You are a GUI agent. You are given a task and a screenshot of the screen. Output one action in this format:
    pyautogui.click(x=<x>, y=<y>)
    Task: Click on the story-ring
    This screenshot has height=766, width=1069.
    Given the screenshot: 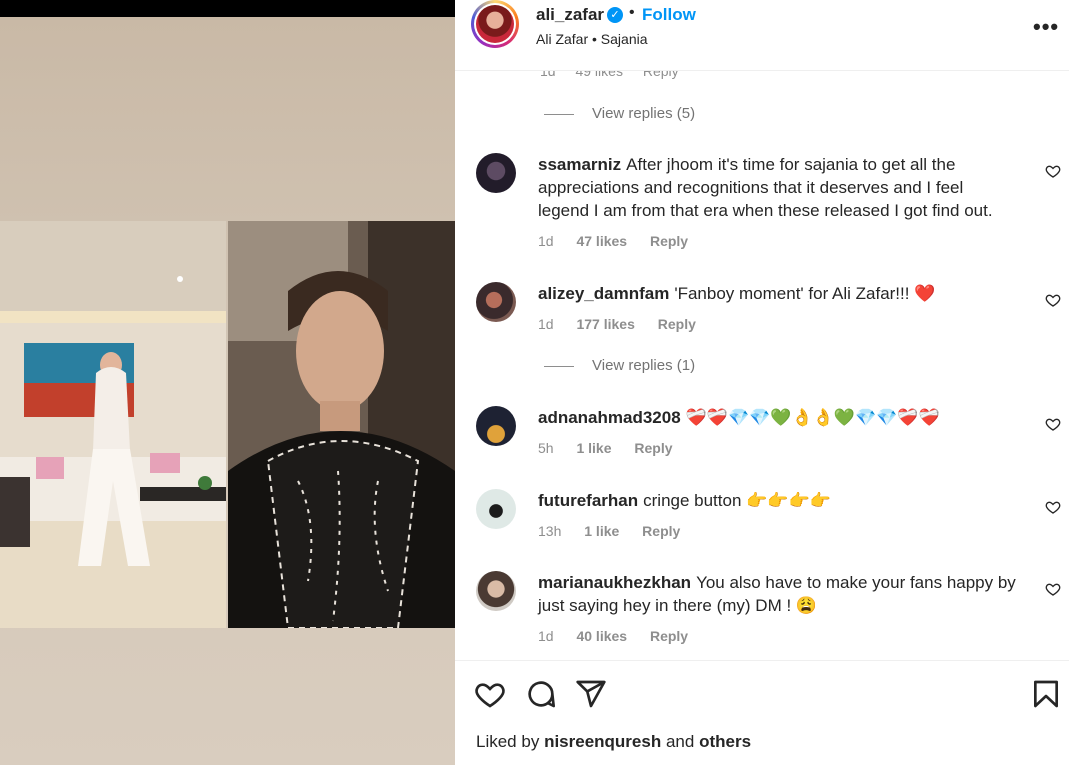 What is the action you would take?
    pyautogui.click(x=495, y=24)
    